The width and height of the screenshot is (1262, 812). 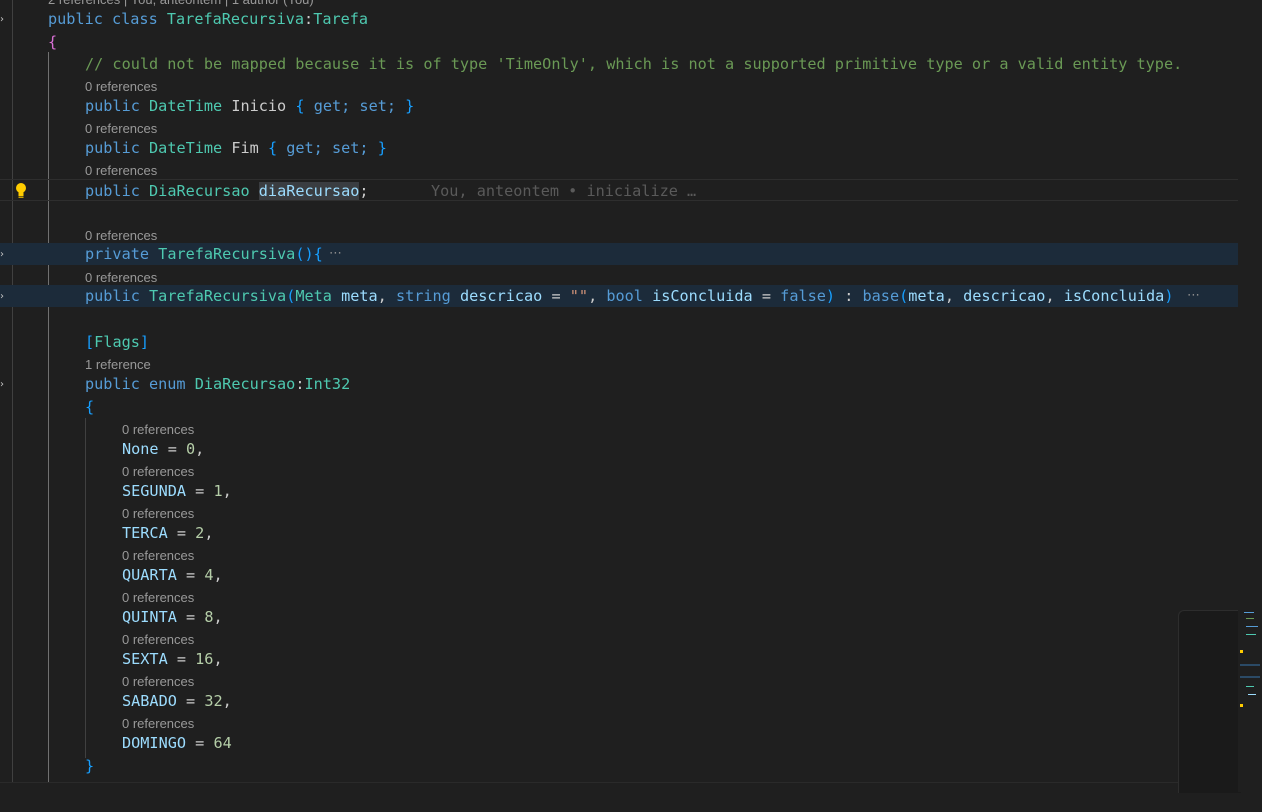 I want to click on access-modifier: private, so click(x=117, y=254).